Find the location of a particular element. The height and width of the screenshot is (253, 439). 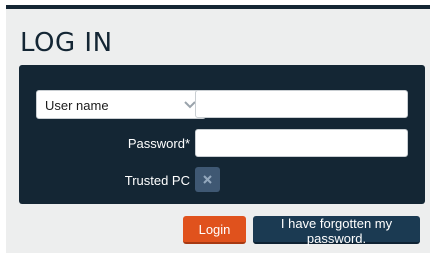

forgot-password-button: I have forgotten my password. is located at coordinates (336, 231).